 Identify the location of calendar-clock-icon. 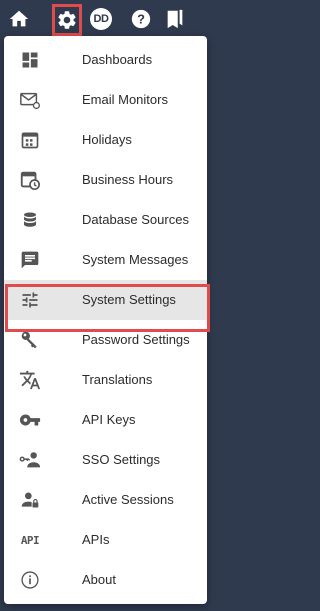
(30, 180).